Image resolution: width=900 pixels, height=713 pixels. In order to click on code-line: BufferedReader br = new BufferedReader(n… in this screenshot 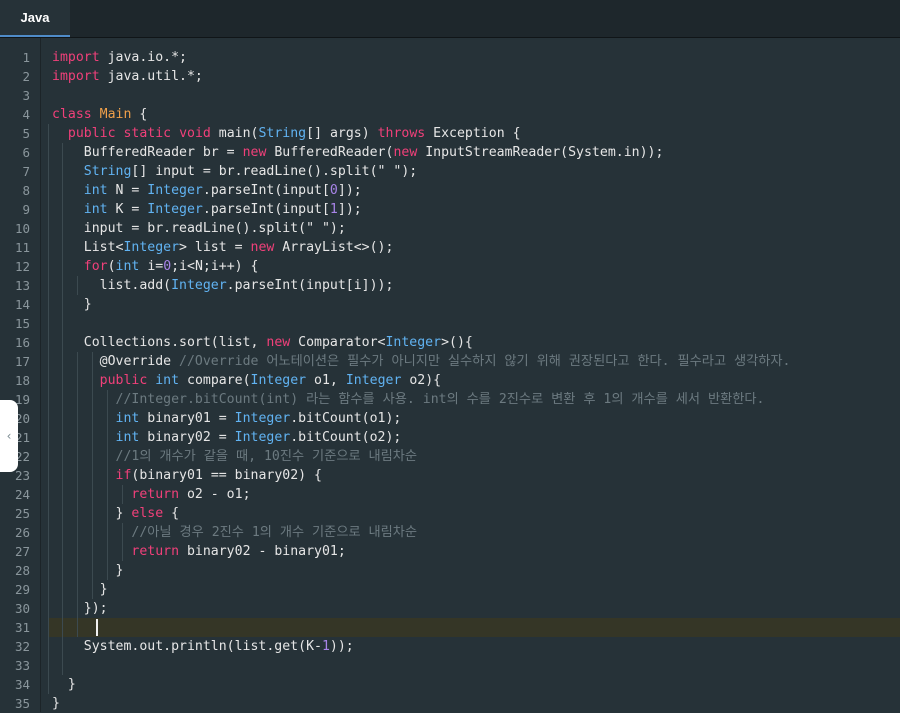, I will do `click(476, 152)`.